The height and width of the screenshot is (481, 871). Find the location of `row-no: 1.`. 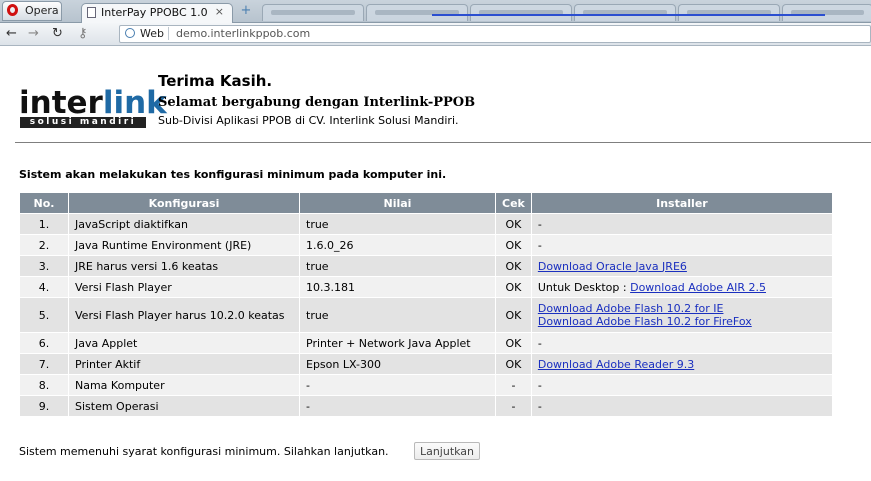

row-no: 1. is located at coordinates (44, 224).